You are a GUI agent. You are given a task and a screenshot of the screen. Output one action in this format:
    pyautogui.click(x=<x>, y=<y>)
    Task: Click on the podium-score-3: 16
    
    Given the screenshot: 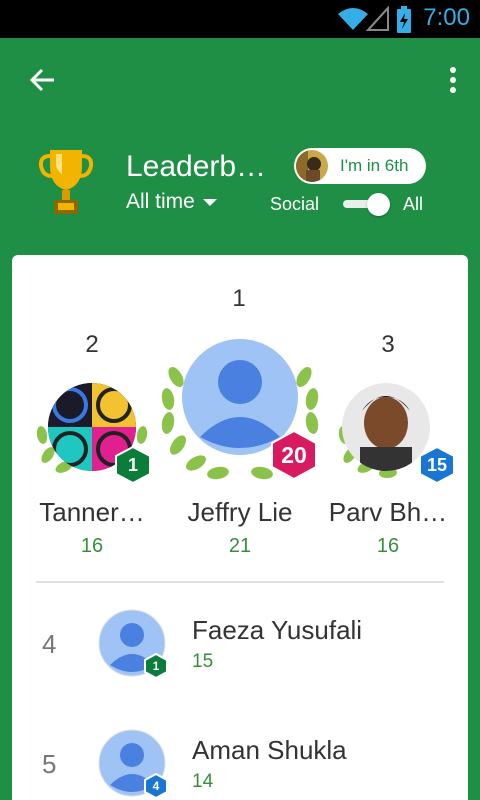 What is the action you would take?
    pyautogui.click(x=388, y=546)
    